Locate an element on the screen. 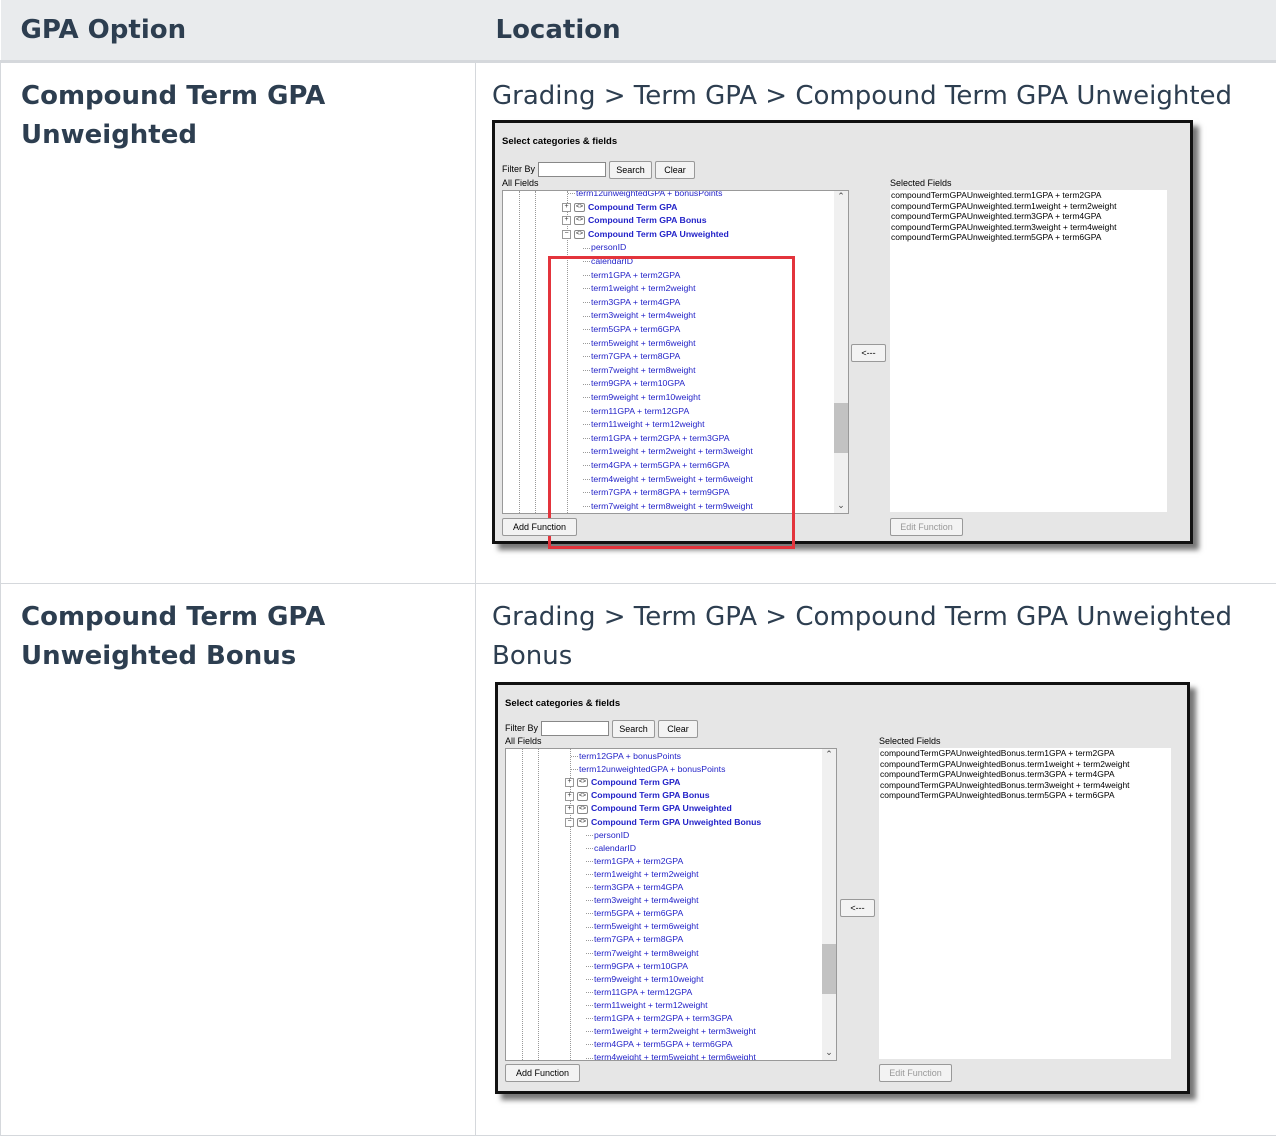  tree-item-label: Compound Term GPA Unweighted Bonus is located at coordinates (676, 822).